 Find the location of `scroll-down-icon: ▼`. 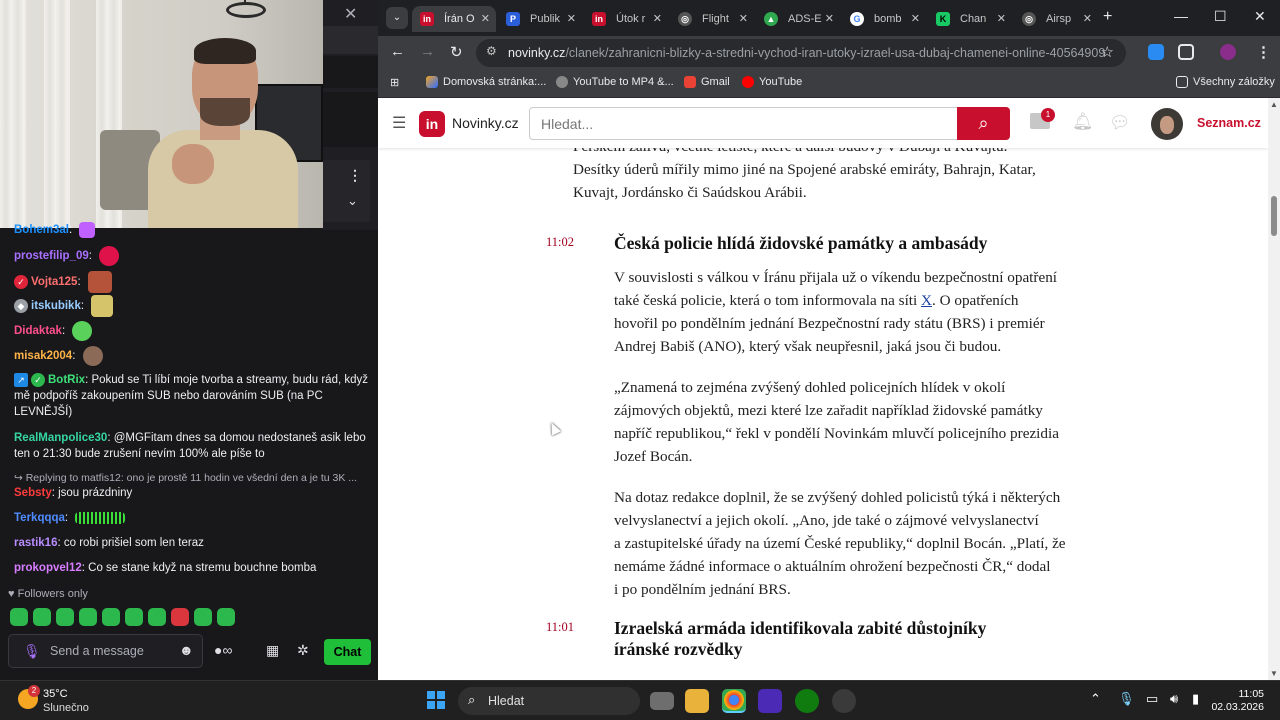

scroll-down-icon: ▼ is located at coordinates (1274, 673).